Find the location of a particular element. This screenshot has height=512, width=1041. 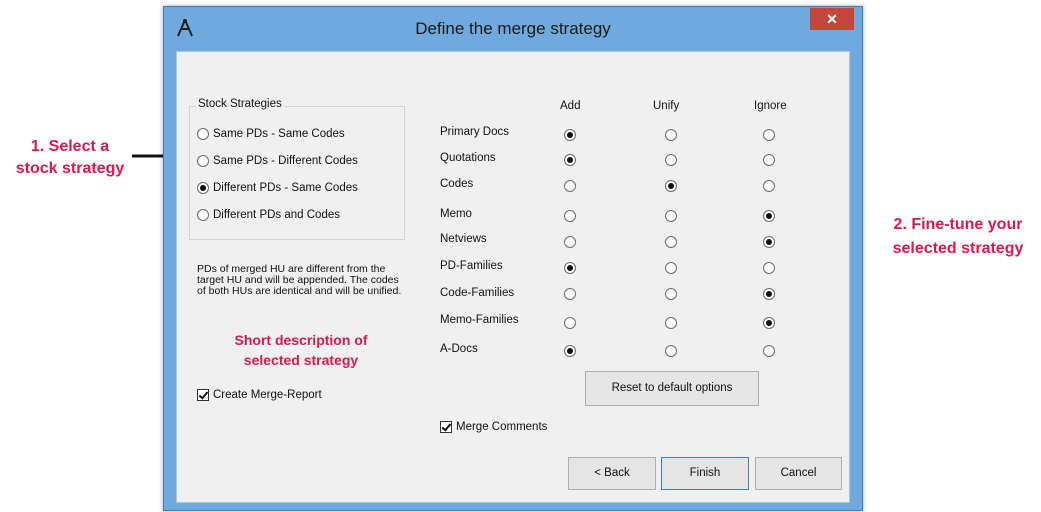

annotation-step2-line1: 2. Fine-tune your is located at coordinates (958, 224).